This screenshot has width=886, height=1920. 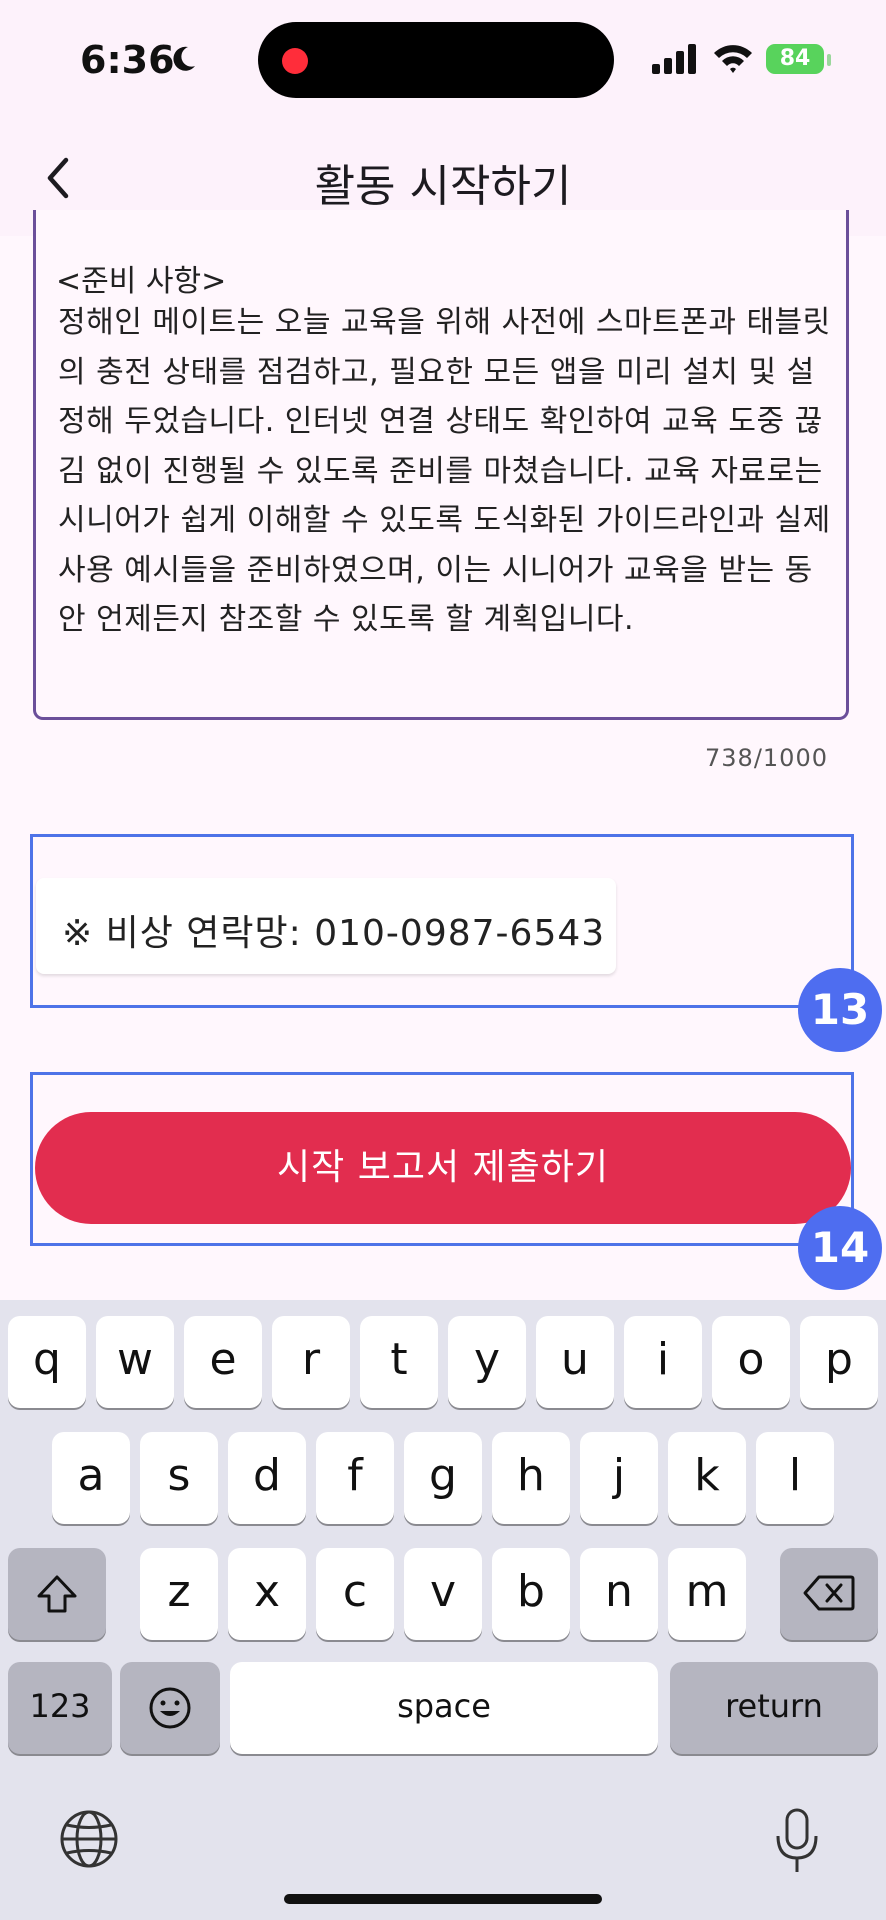 What do you see at coordinates (443, 1594) in the screenshot?
I see `key-v: v` at bounding box center [443, 1594].